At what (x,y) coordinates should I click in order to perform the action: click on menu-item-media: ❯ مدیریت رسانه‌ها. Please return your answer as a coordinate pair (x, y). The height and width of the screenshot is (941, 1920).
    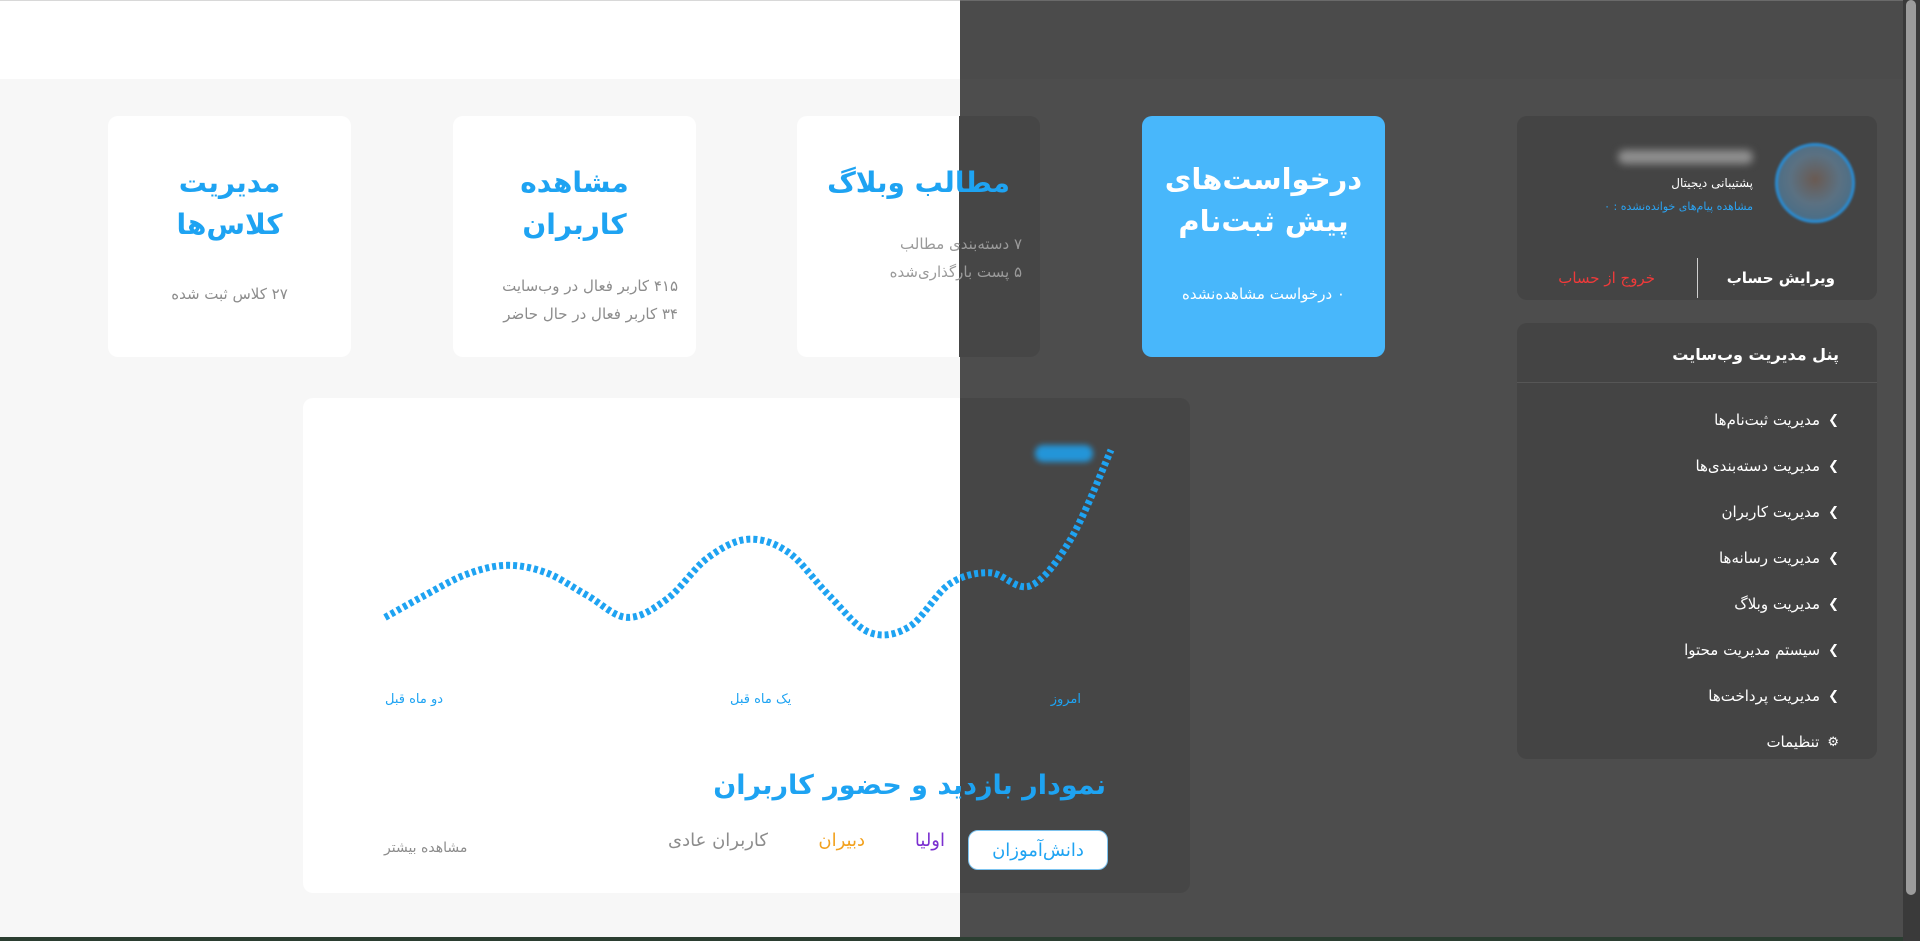
    Looking at the image, I should click on (1761, 558).